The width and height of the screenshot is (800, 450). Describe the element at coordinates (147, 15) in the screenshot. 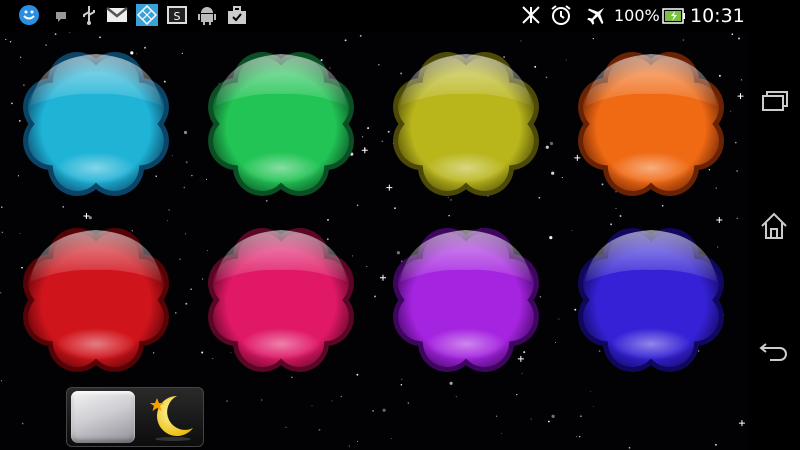

I see `grid-app-icon` at that location.